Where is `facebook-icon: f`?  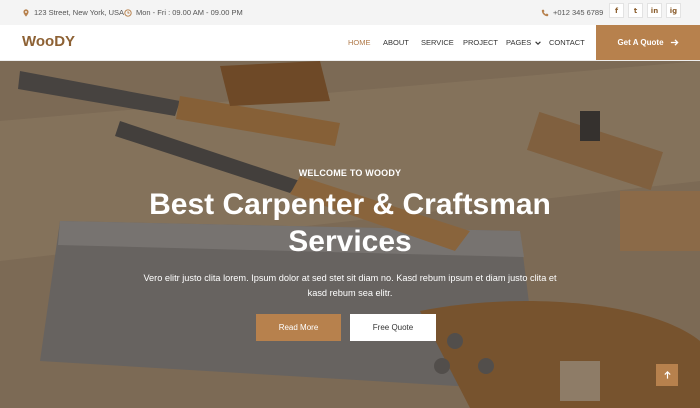 facebook-icon: f is located at coordinates (616, 10).